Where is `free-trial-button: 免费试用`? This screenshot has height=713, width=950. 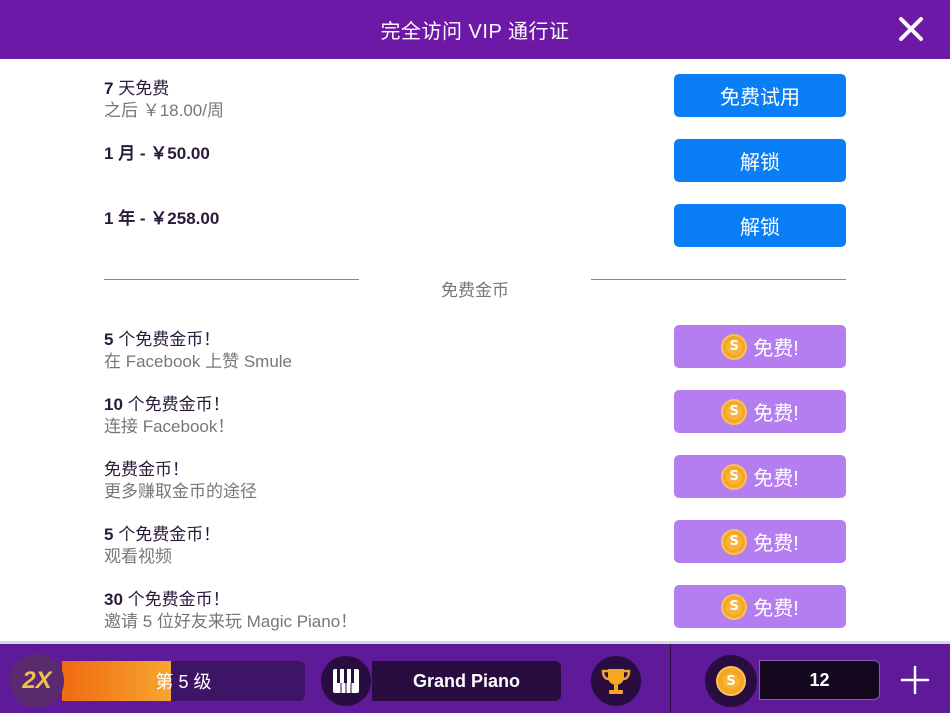 free-trial-button: 免费试用 is located at coordinates (760, 95).